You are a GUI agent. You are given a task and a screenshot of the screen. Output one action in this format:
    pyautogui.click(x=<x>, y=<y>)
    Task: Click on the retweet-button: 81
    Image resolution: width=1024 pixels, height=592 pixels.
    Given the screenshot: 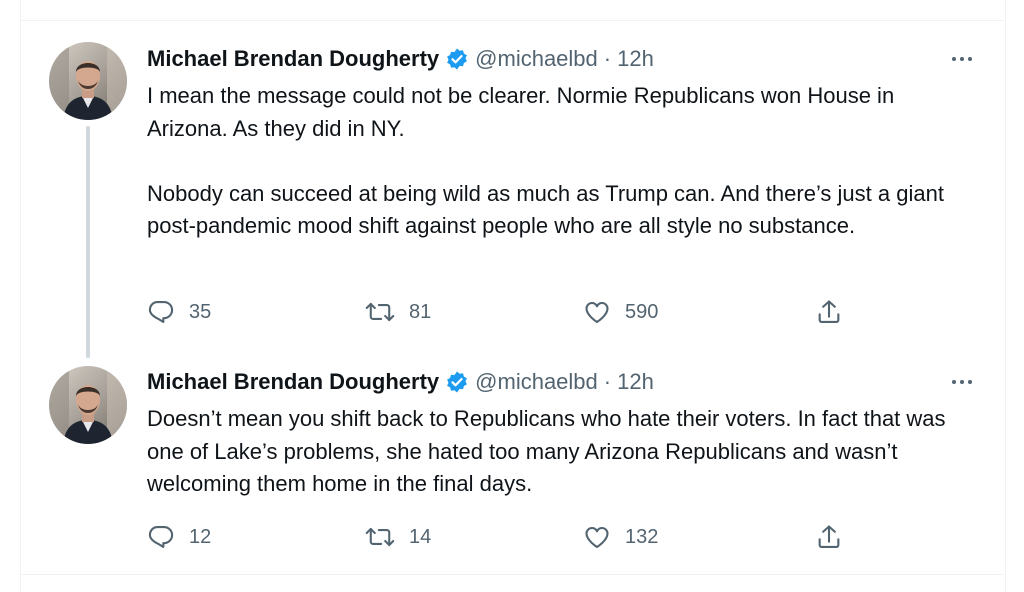 What is the action you would take?
    pyautogui.click(x=398, y=312)
    